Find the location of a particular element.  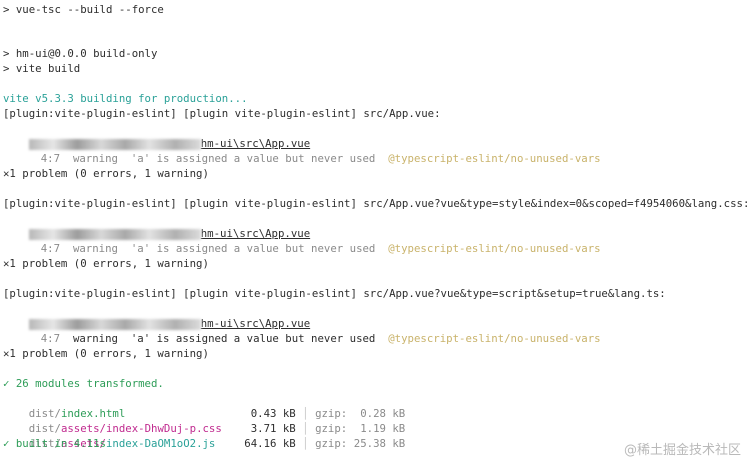

watermark: @稀土掘金技术社区 is located at coordinates (682, 450).